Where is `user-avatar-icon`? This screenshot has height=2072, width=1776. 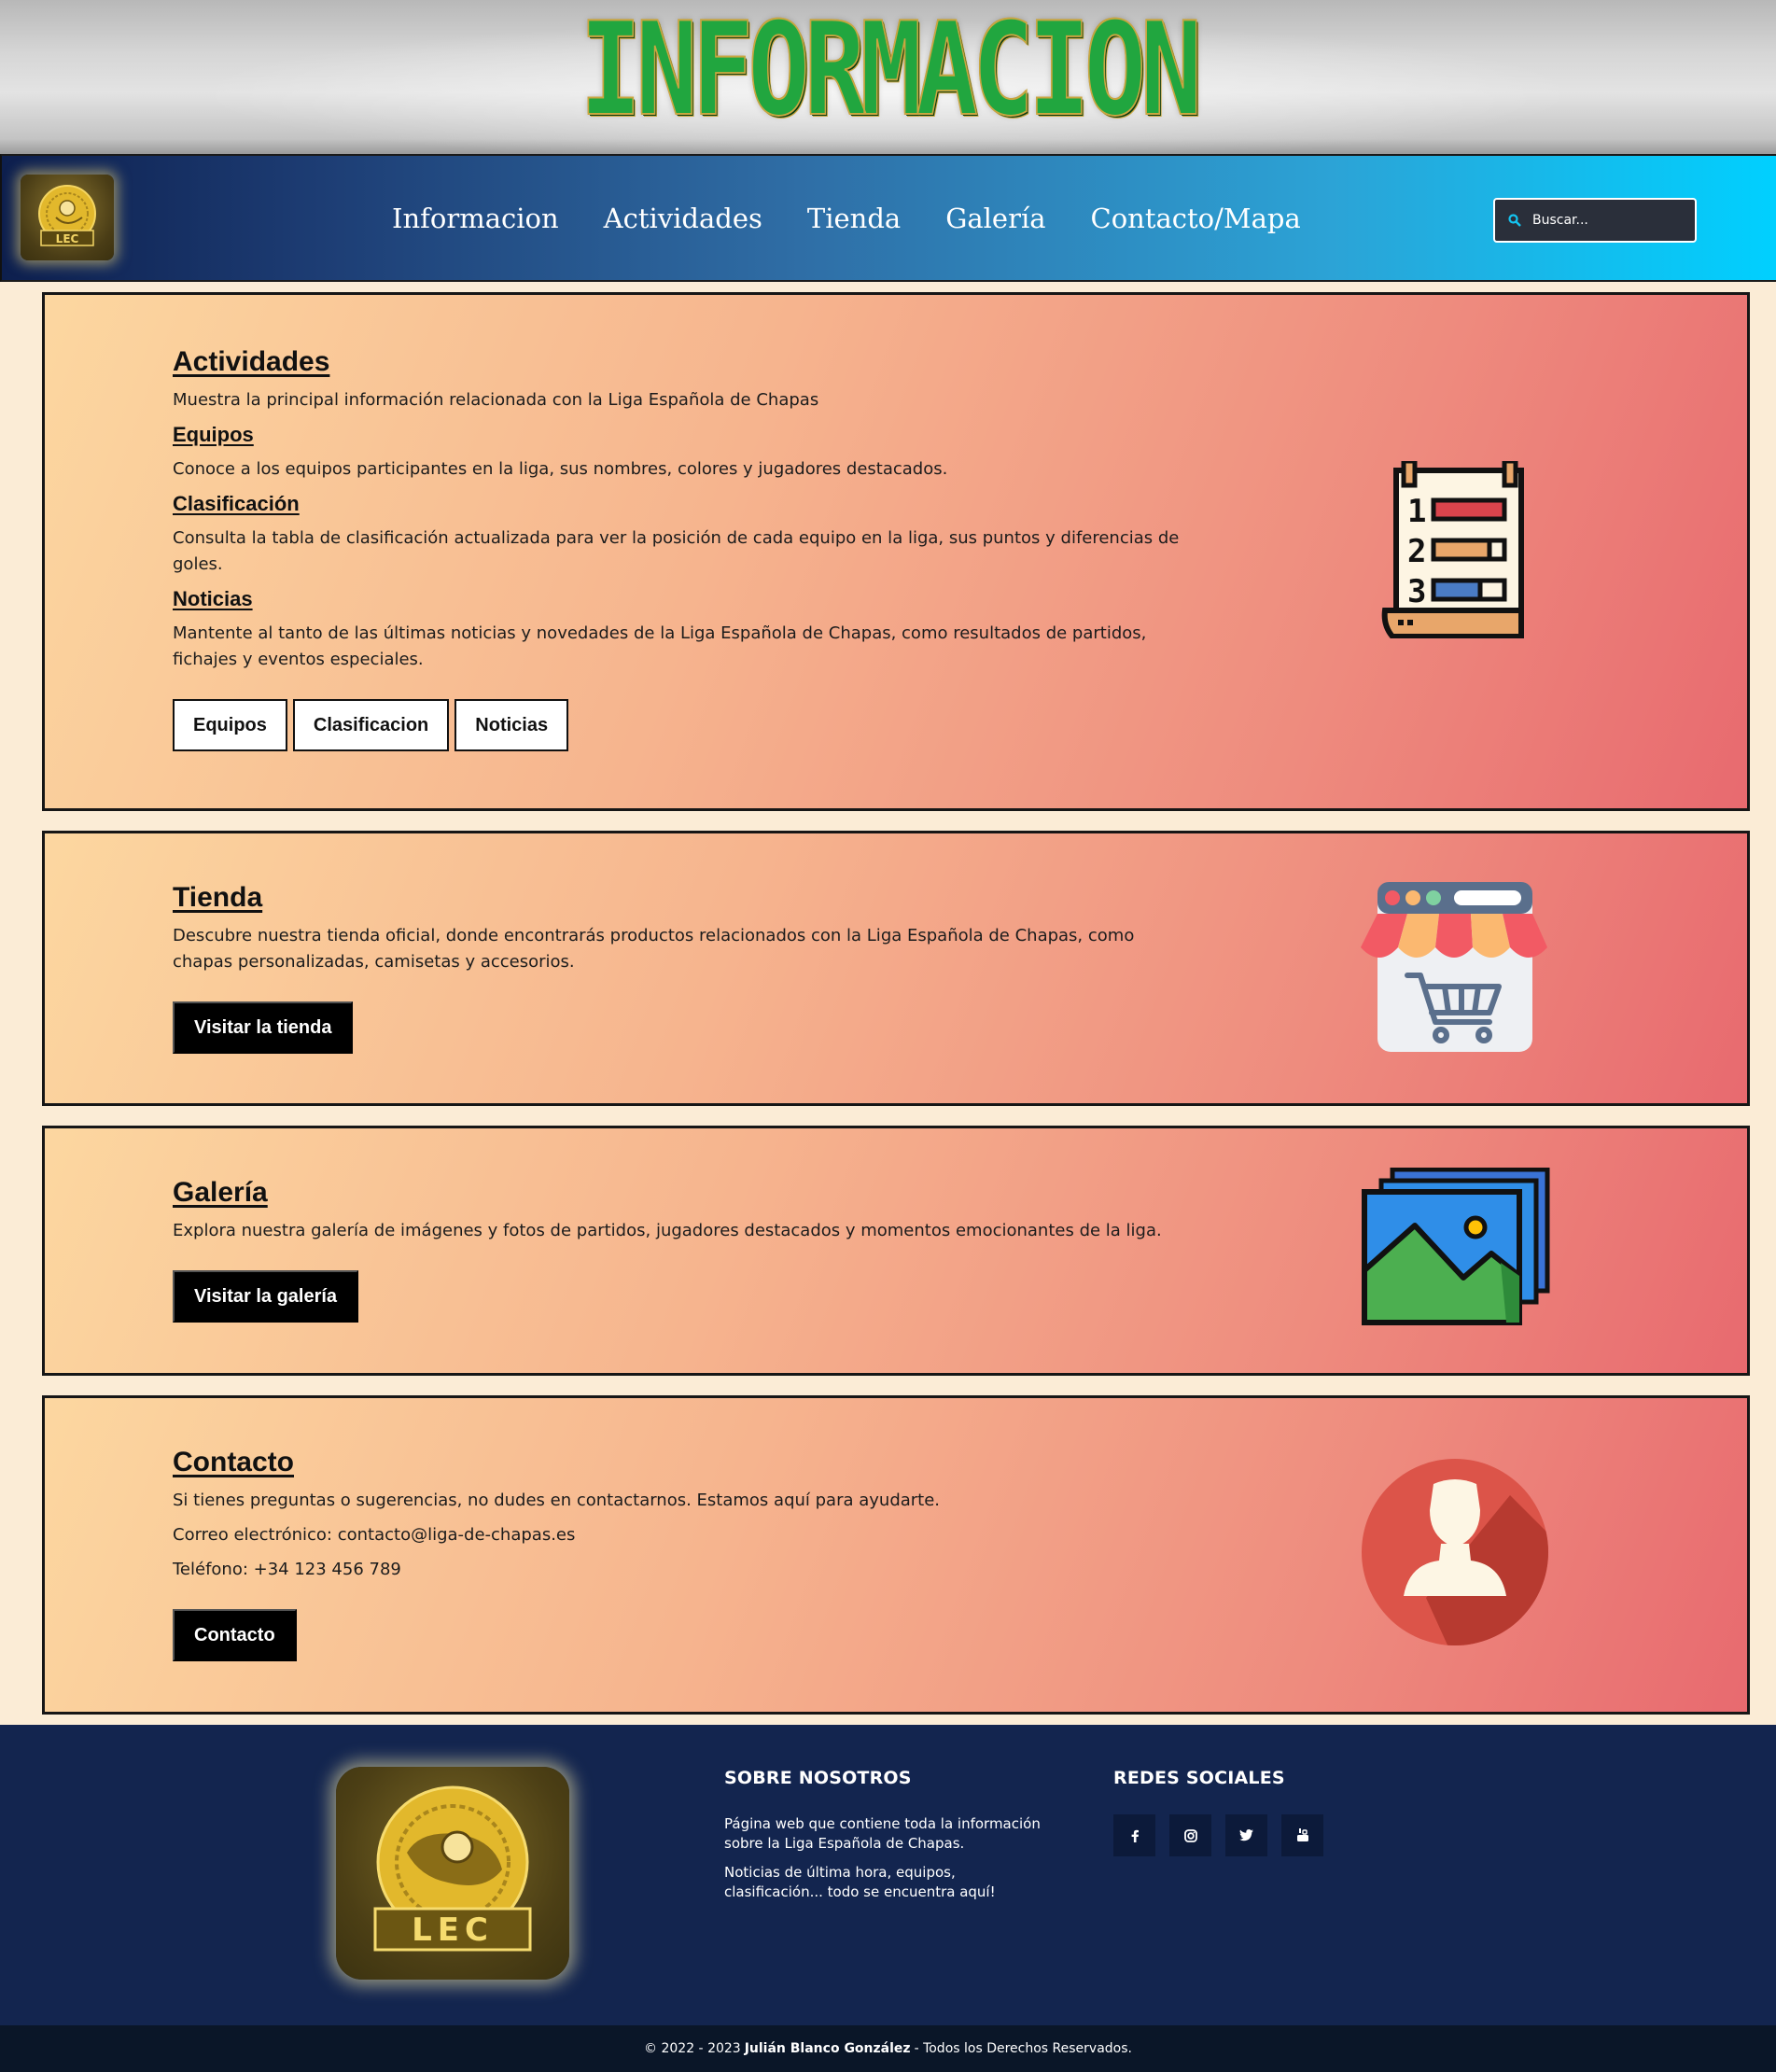
user-avatar-icon is located at coordinates (1455, 1552).